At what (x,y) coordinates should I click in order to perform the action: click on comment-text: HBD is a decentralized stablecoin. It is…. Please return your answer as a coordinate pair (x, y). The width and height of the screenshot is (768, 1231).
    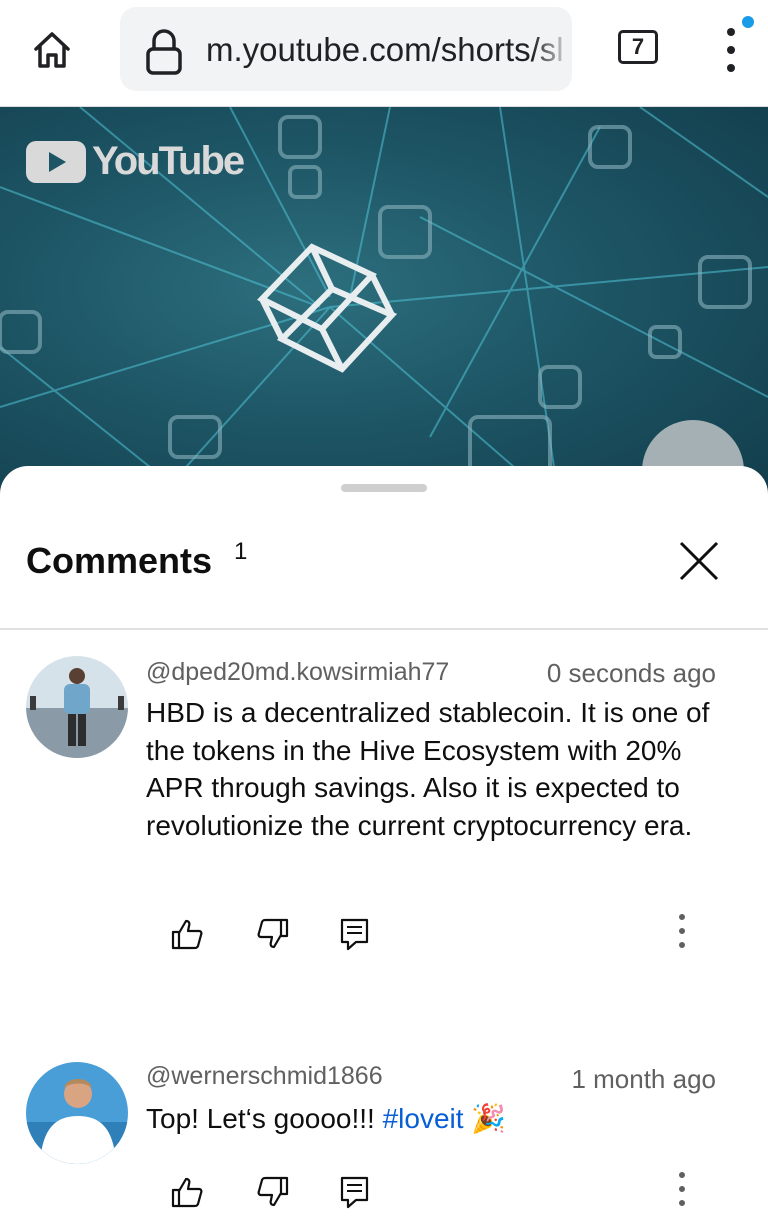
    Looking at the image, I should click on (428, 769).